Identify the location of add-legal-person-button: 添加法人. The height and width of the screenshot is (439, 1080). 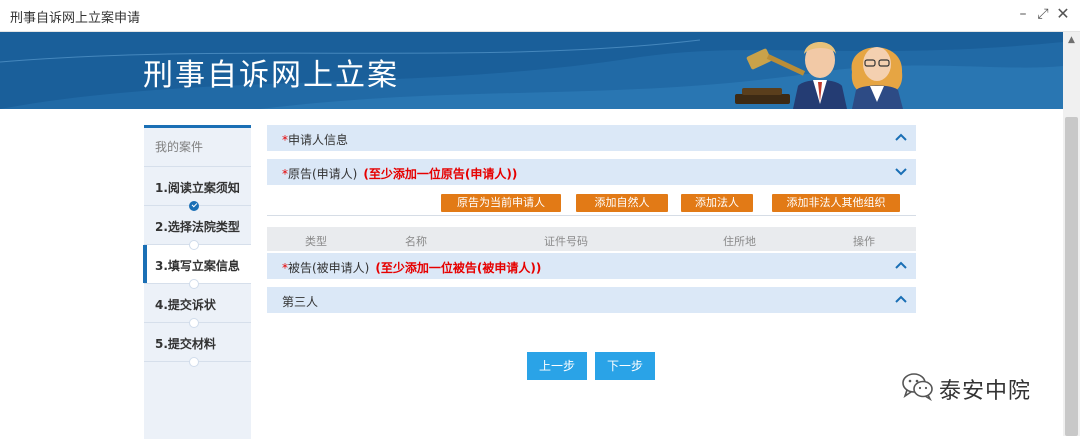
(717, 203).